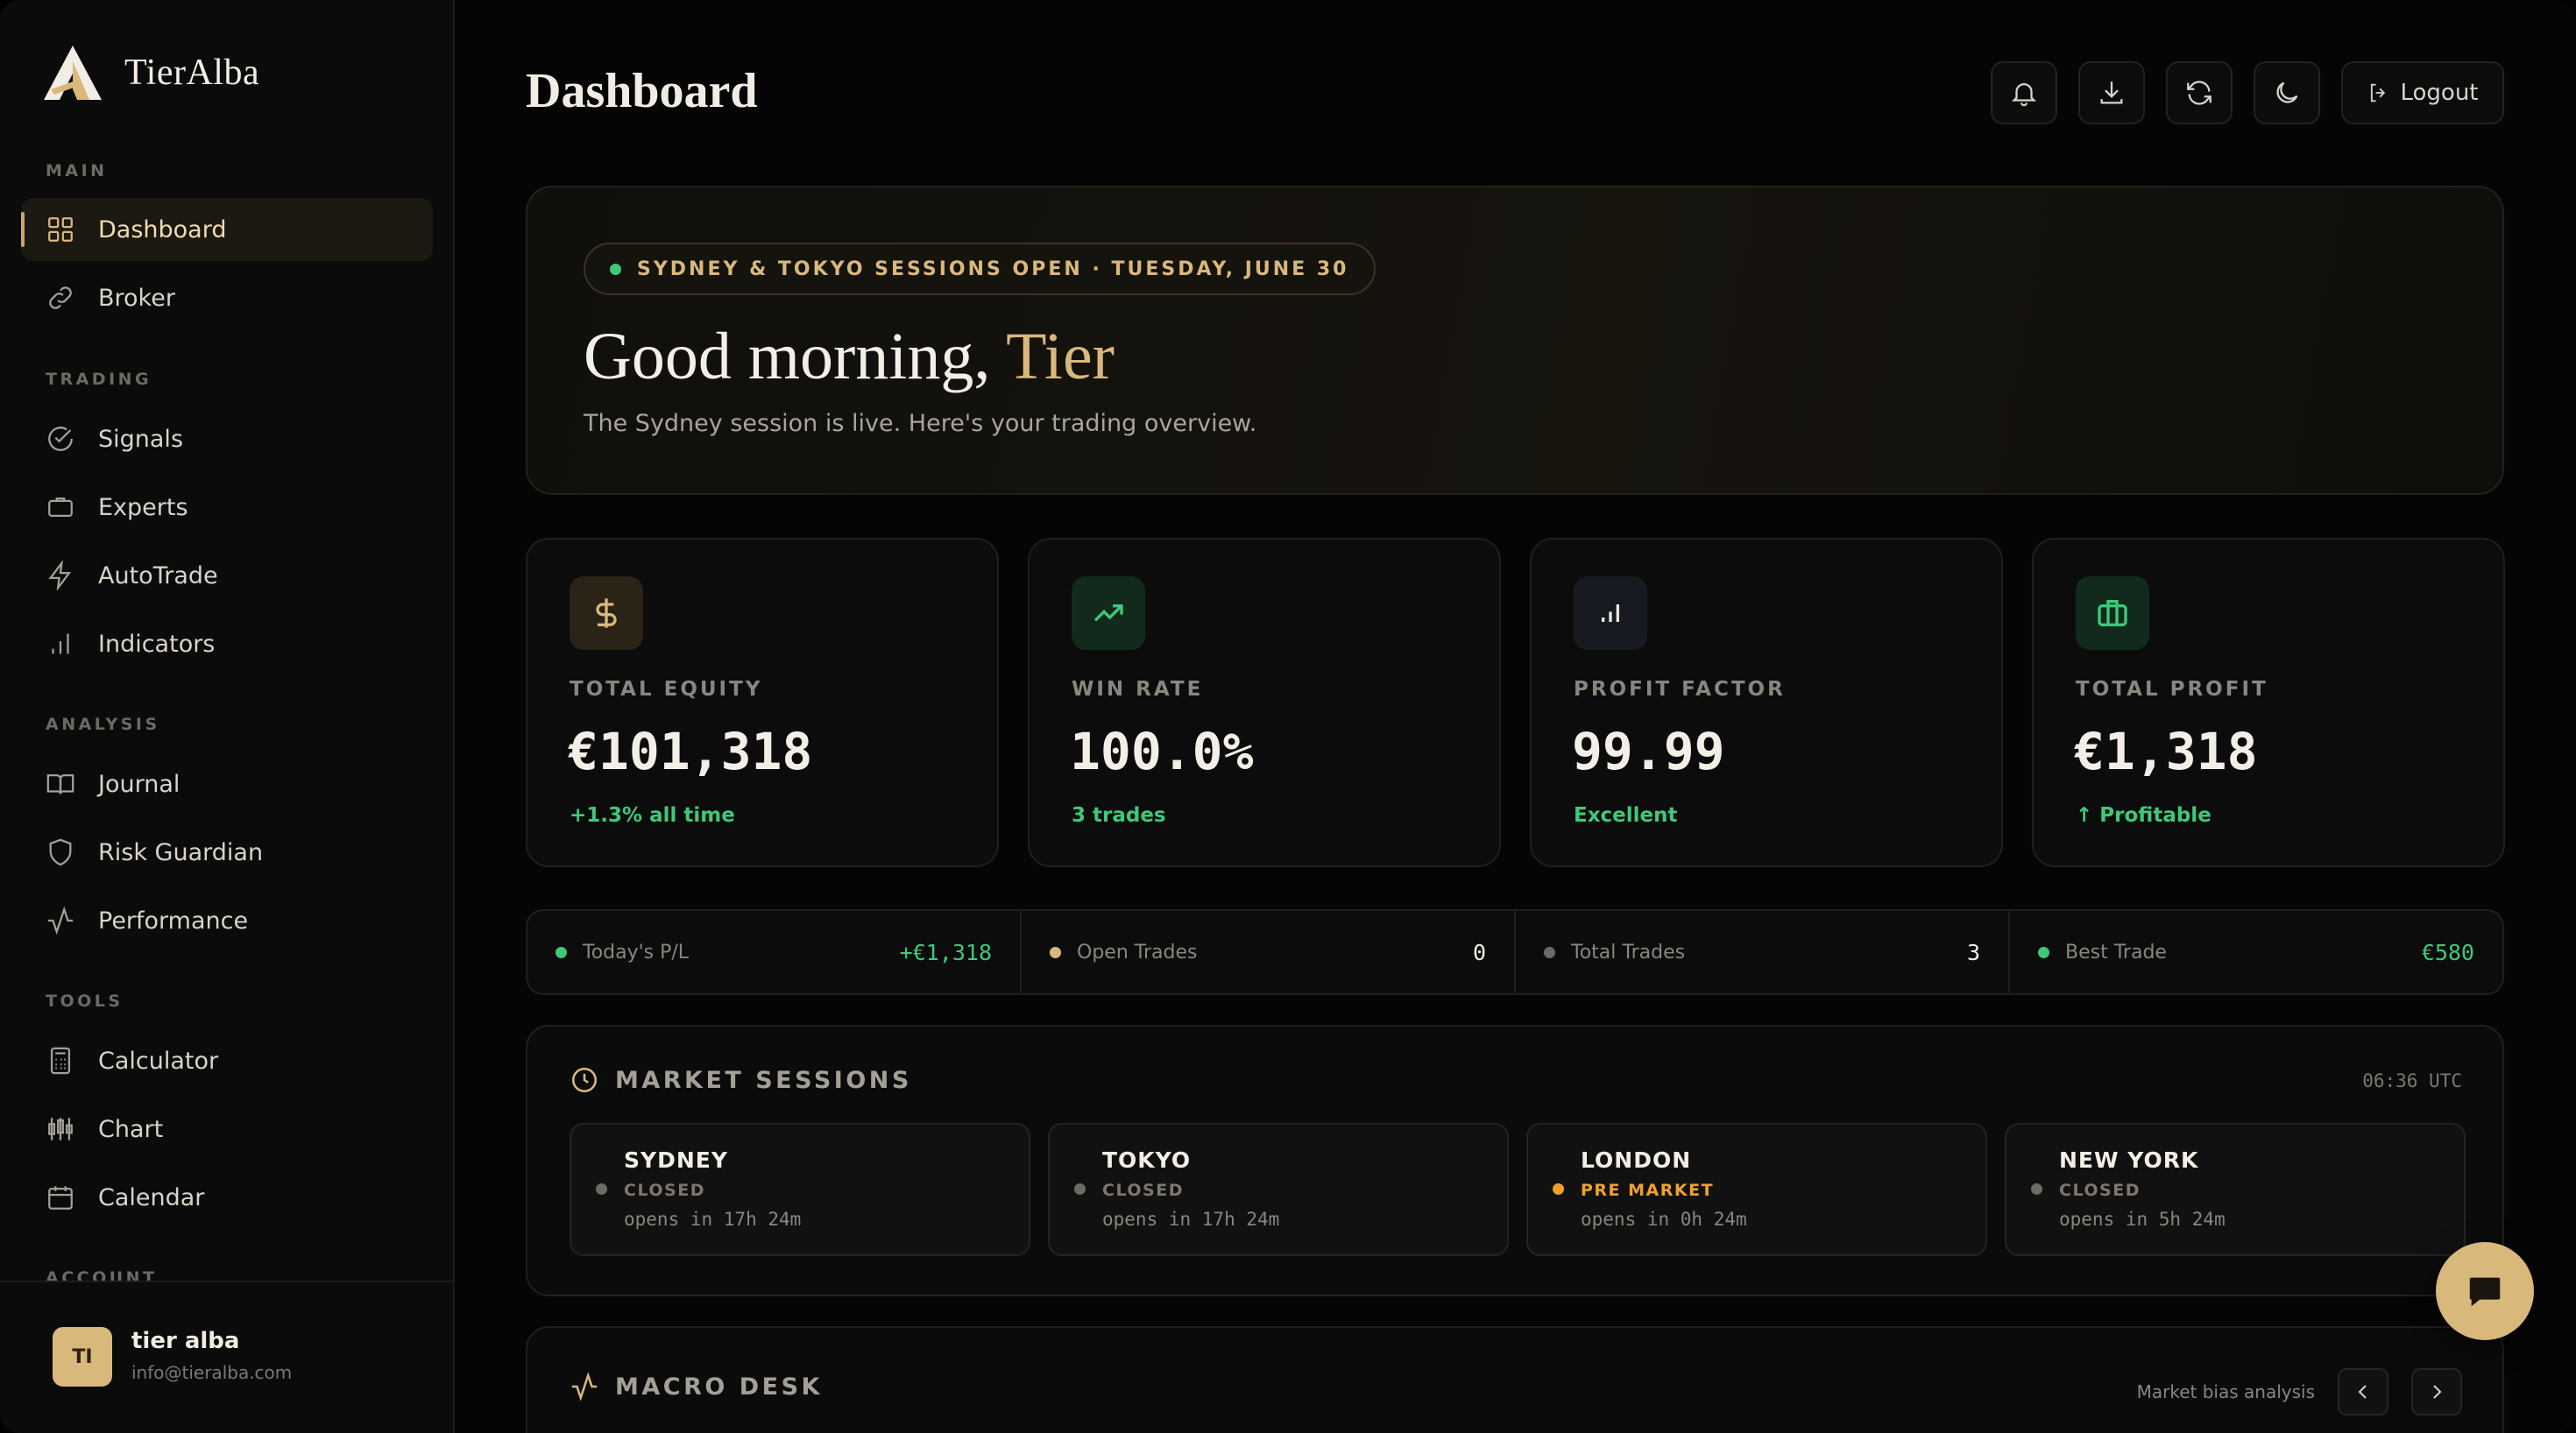  I want to click on download-icon, so click(2111, 92).